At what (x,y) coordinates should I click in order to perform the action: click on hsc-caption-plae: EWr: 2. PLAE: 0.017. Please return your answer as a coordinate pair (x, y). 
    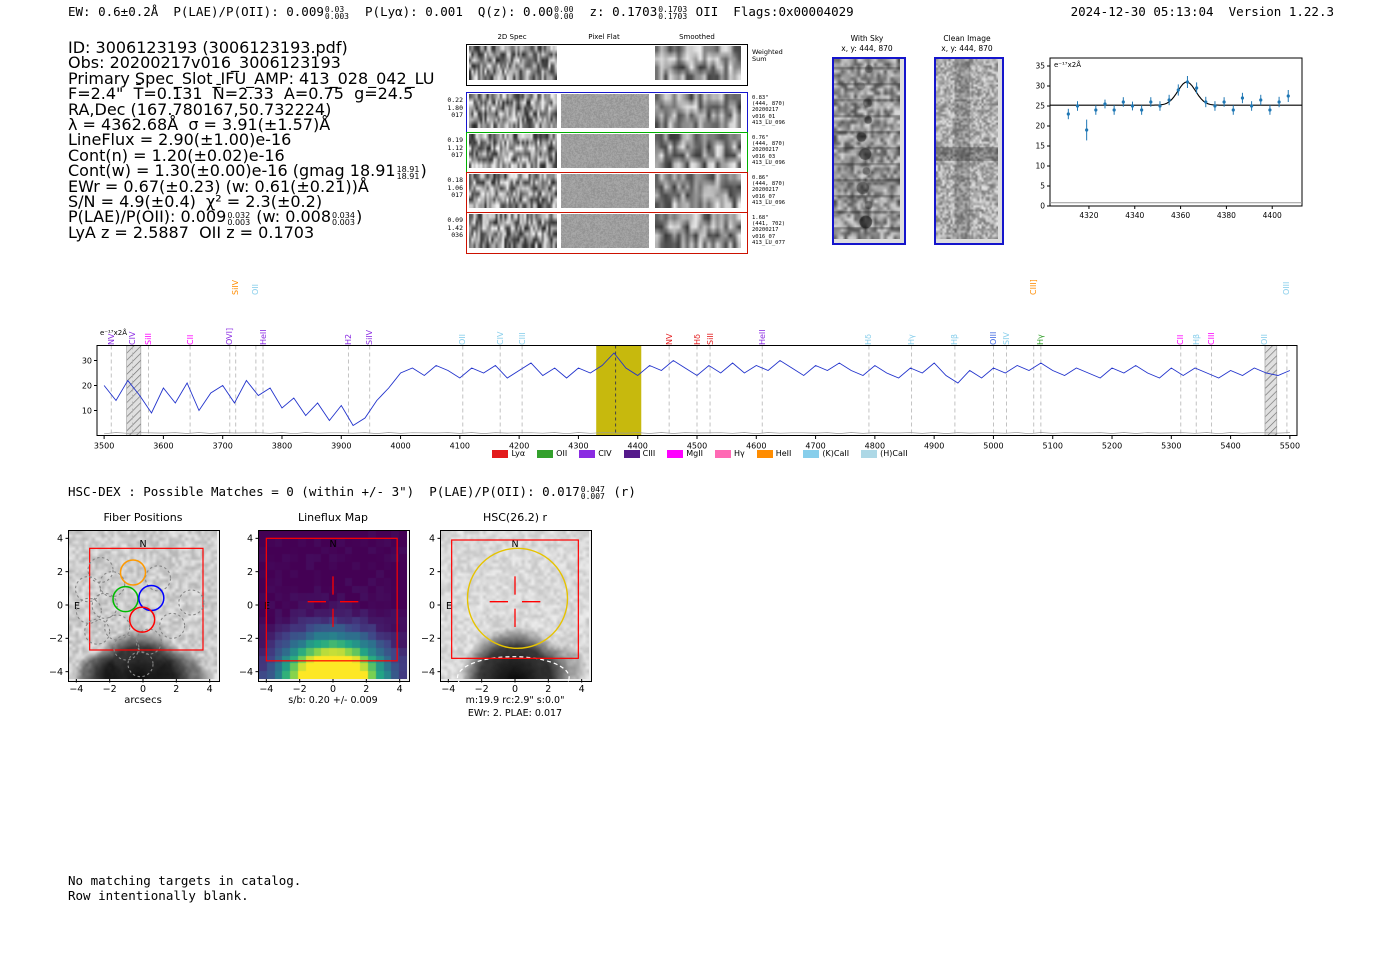
    Looking at the image, I should click on (515, 713).